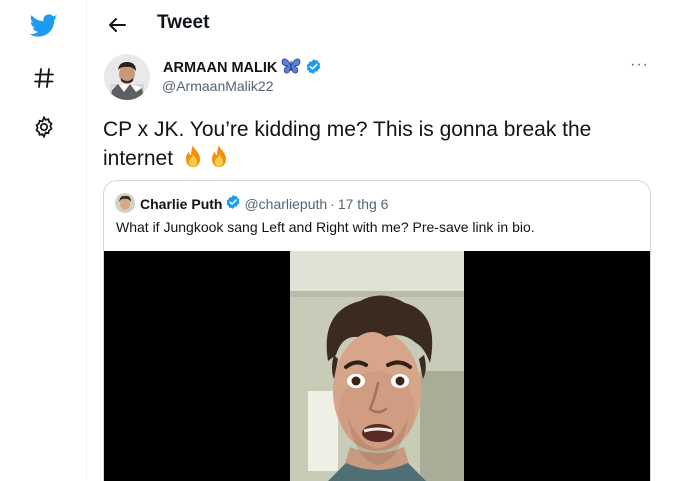 The height and width of the screenshot is (481, 696). I want to click on twitter-bird-icon, so click(44, 26).